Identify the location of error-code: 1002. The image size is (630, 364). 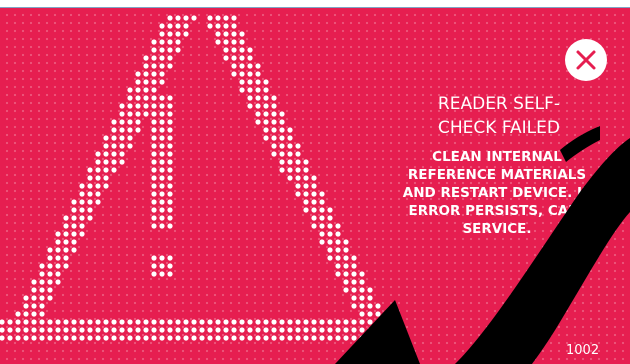
(583, 350).